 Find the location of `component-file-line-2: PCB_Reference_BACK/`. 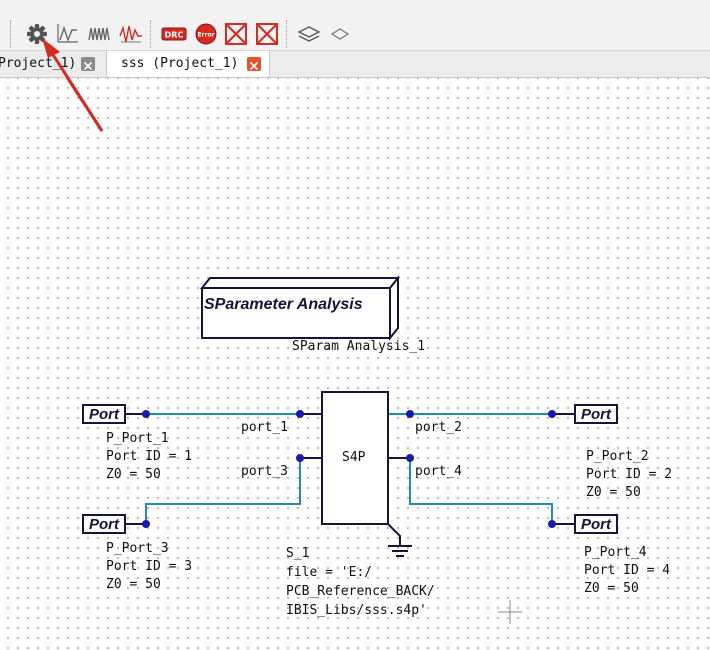

component-file-line-2: PCB_Reference_BACK/ is located at coordinates (360, 591).